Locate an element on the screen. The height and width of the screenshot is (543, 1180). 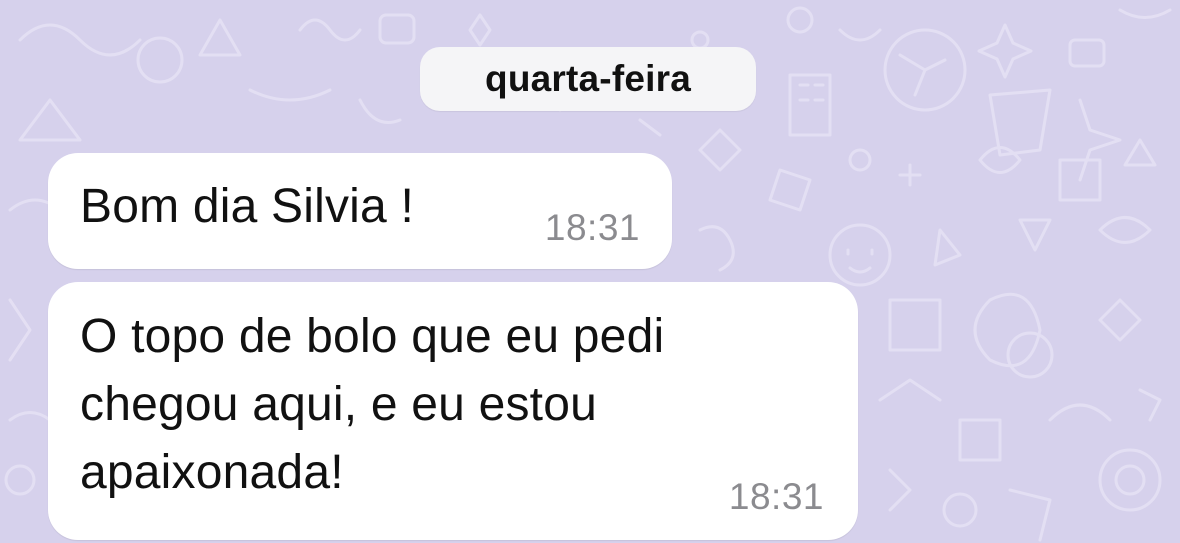
message-bubble: Bom dia Silvia ! 18:31 is located at coordinates (360, 211).